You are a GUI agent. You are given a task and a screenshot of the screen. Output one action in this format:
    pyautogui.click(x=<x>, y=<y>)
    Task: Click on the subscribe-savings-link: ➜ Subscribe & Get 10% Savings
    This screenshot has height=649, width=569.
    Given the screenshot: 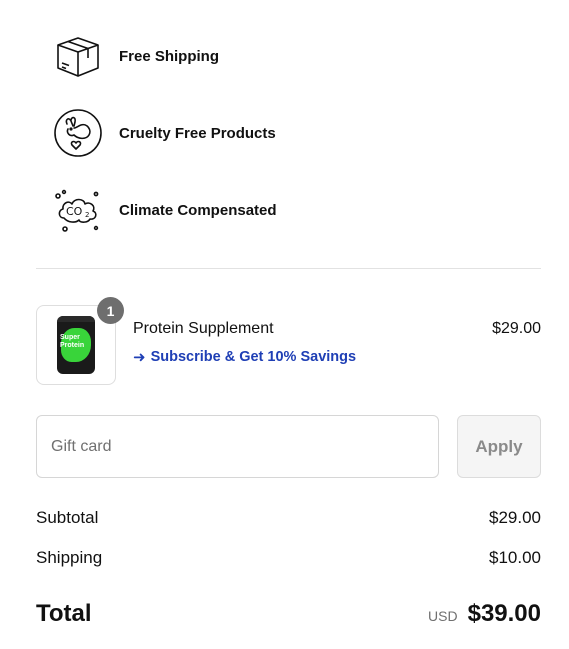 What is the action you would take?
    pyautogui.click(x=244, y=357)
    